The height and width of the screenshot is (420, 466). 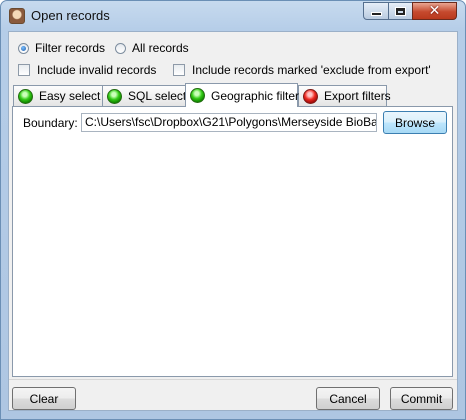 I want to click on include-invalid-checkbox, so click(x=24, y=70).